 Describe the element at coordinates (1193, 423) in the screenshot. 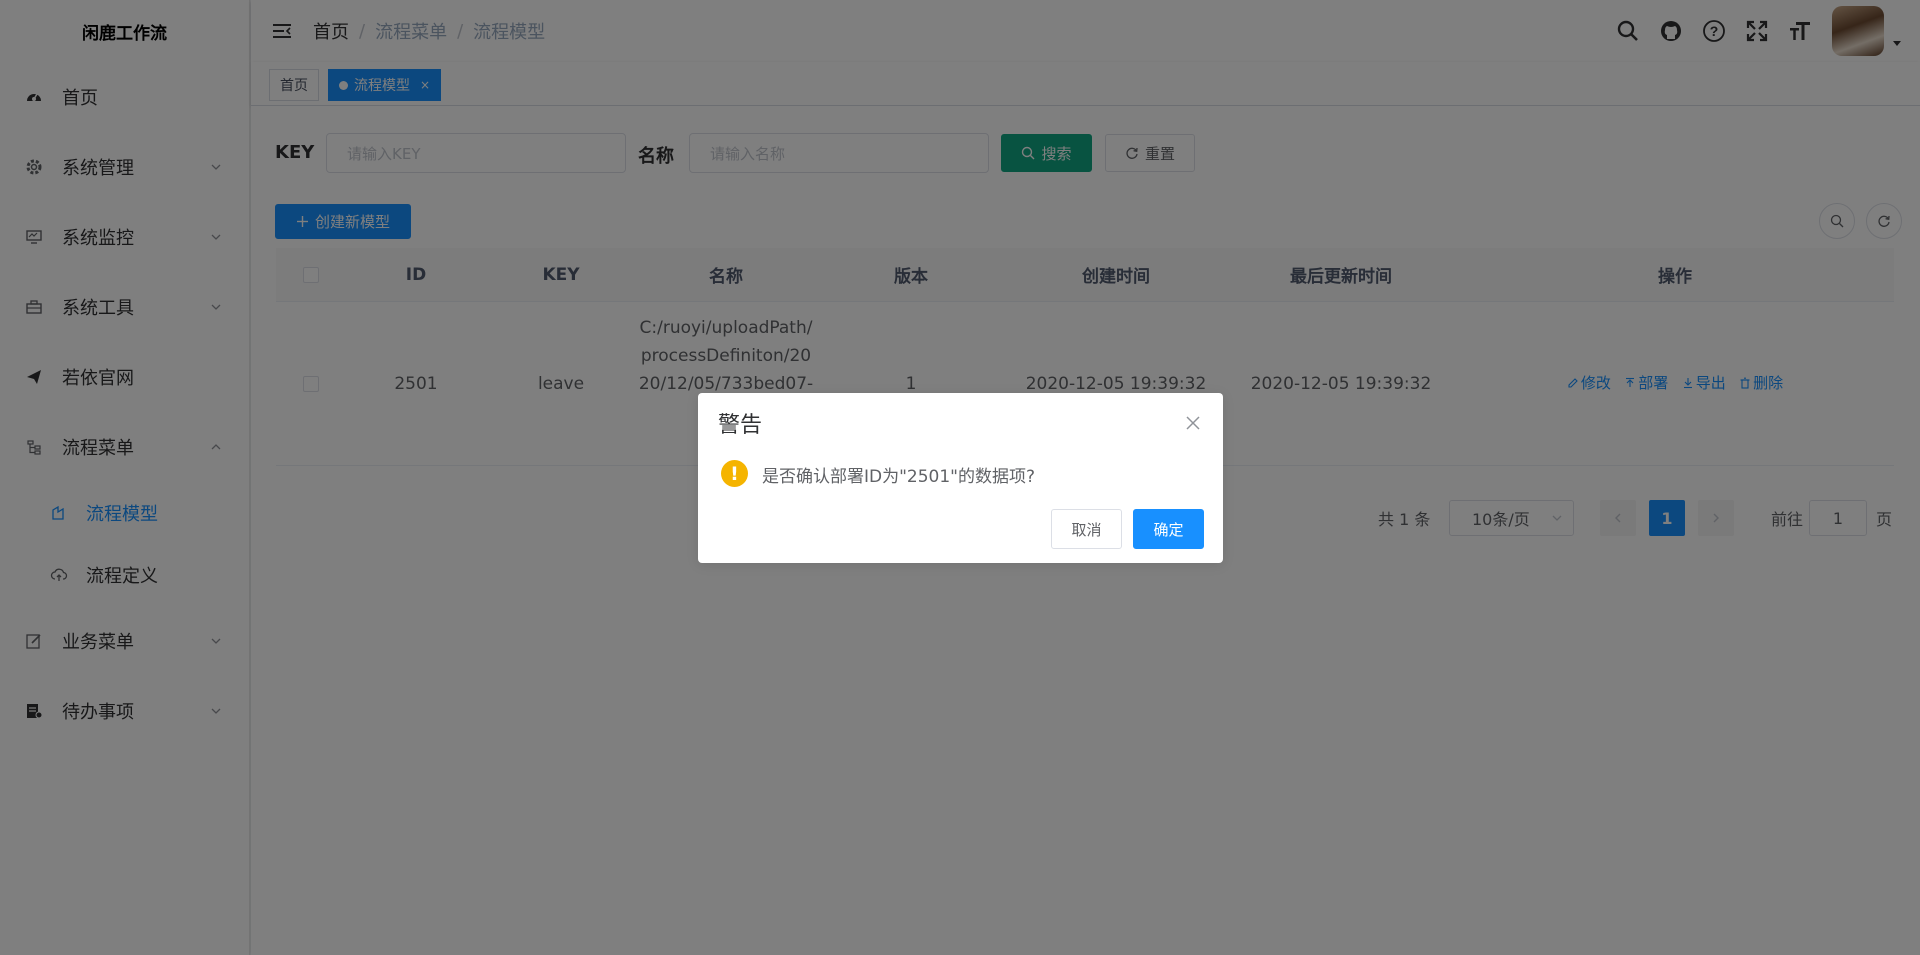

I see `close-icon` at that location.